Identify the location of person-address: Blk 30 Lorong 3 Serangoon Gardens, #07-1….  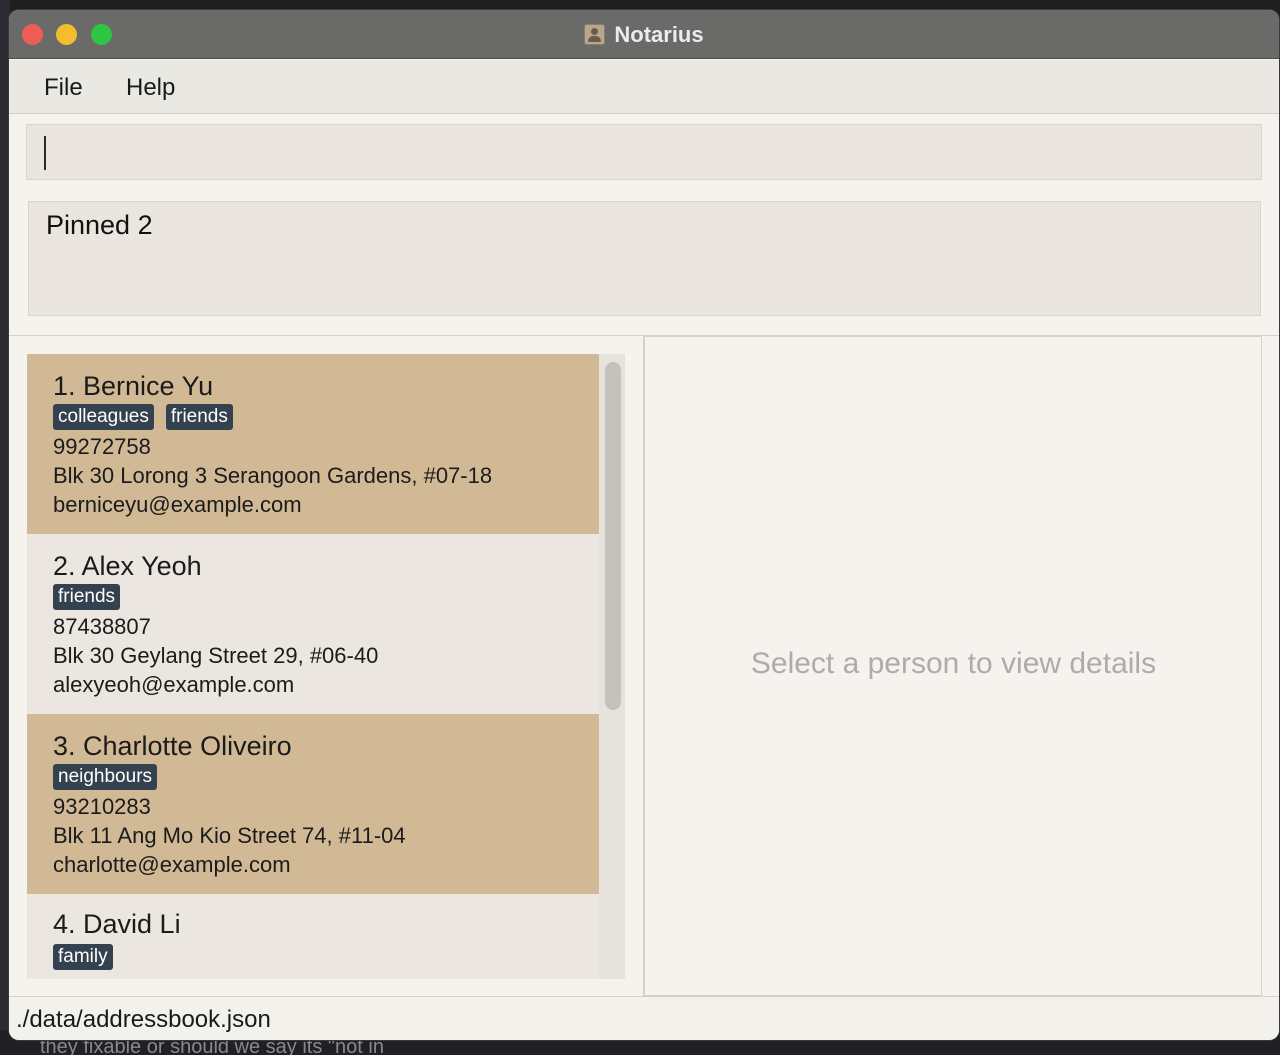
(273, 475).